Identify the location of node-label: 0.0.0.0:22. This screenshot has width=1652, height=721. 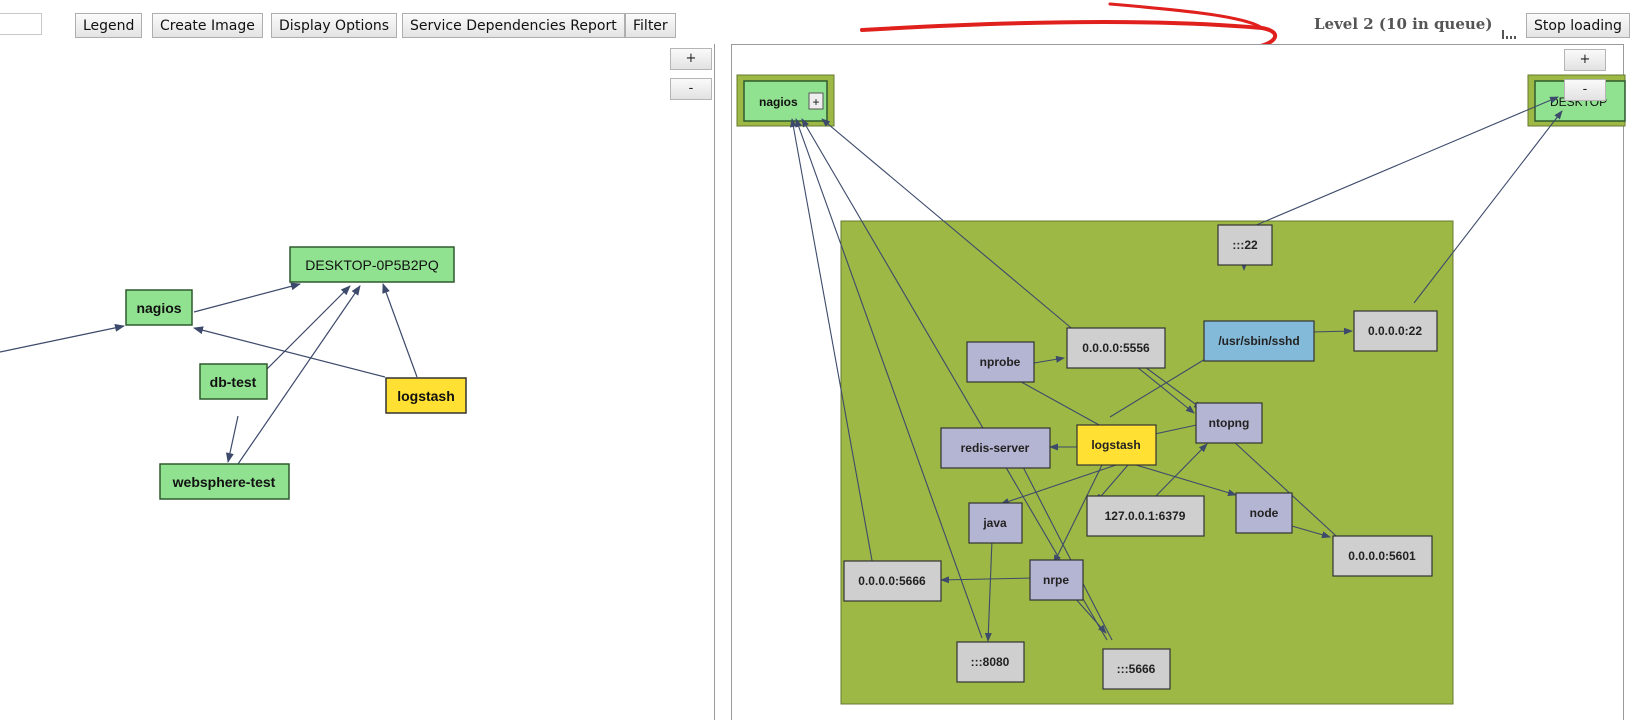
(1395, 331).